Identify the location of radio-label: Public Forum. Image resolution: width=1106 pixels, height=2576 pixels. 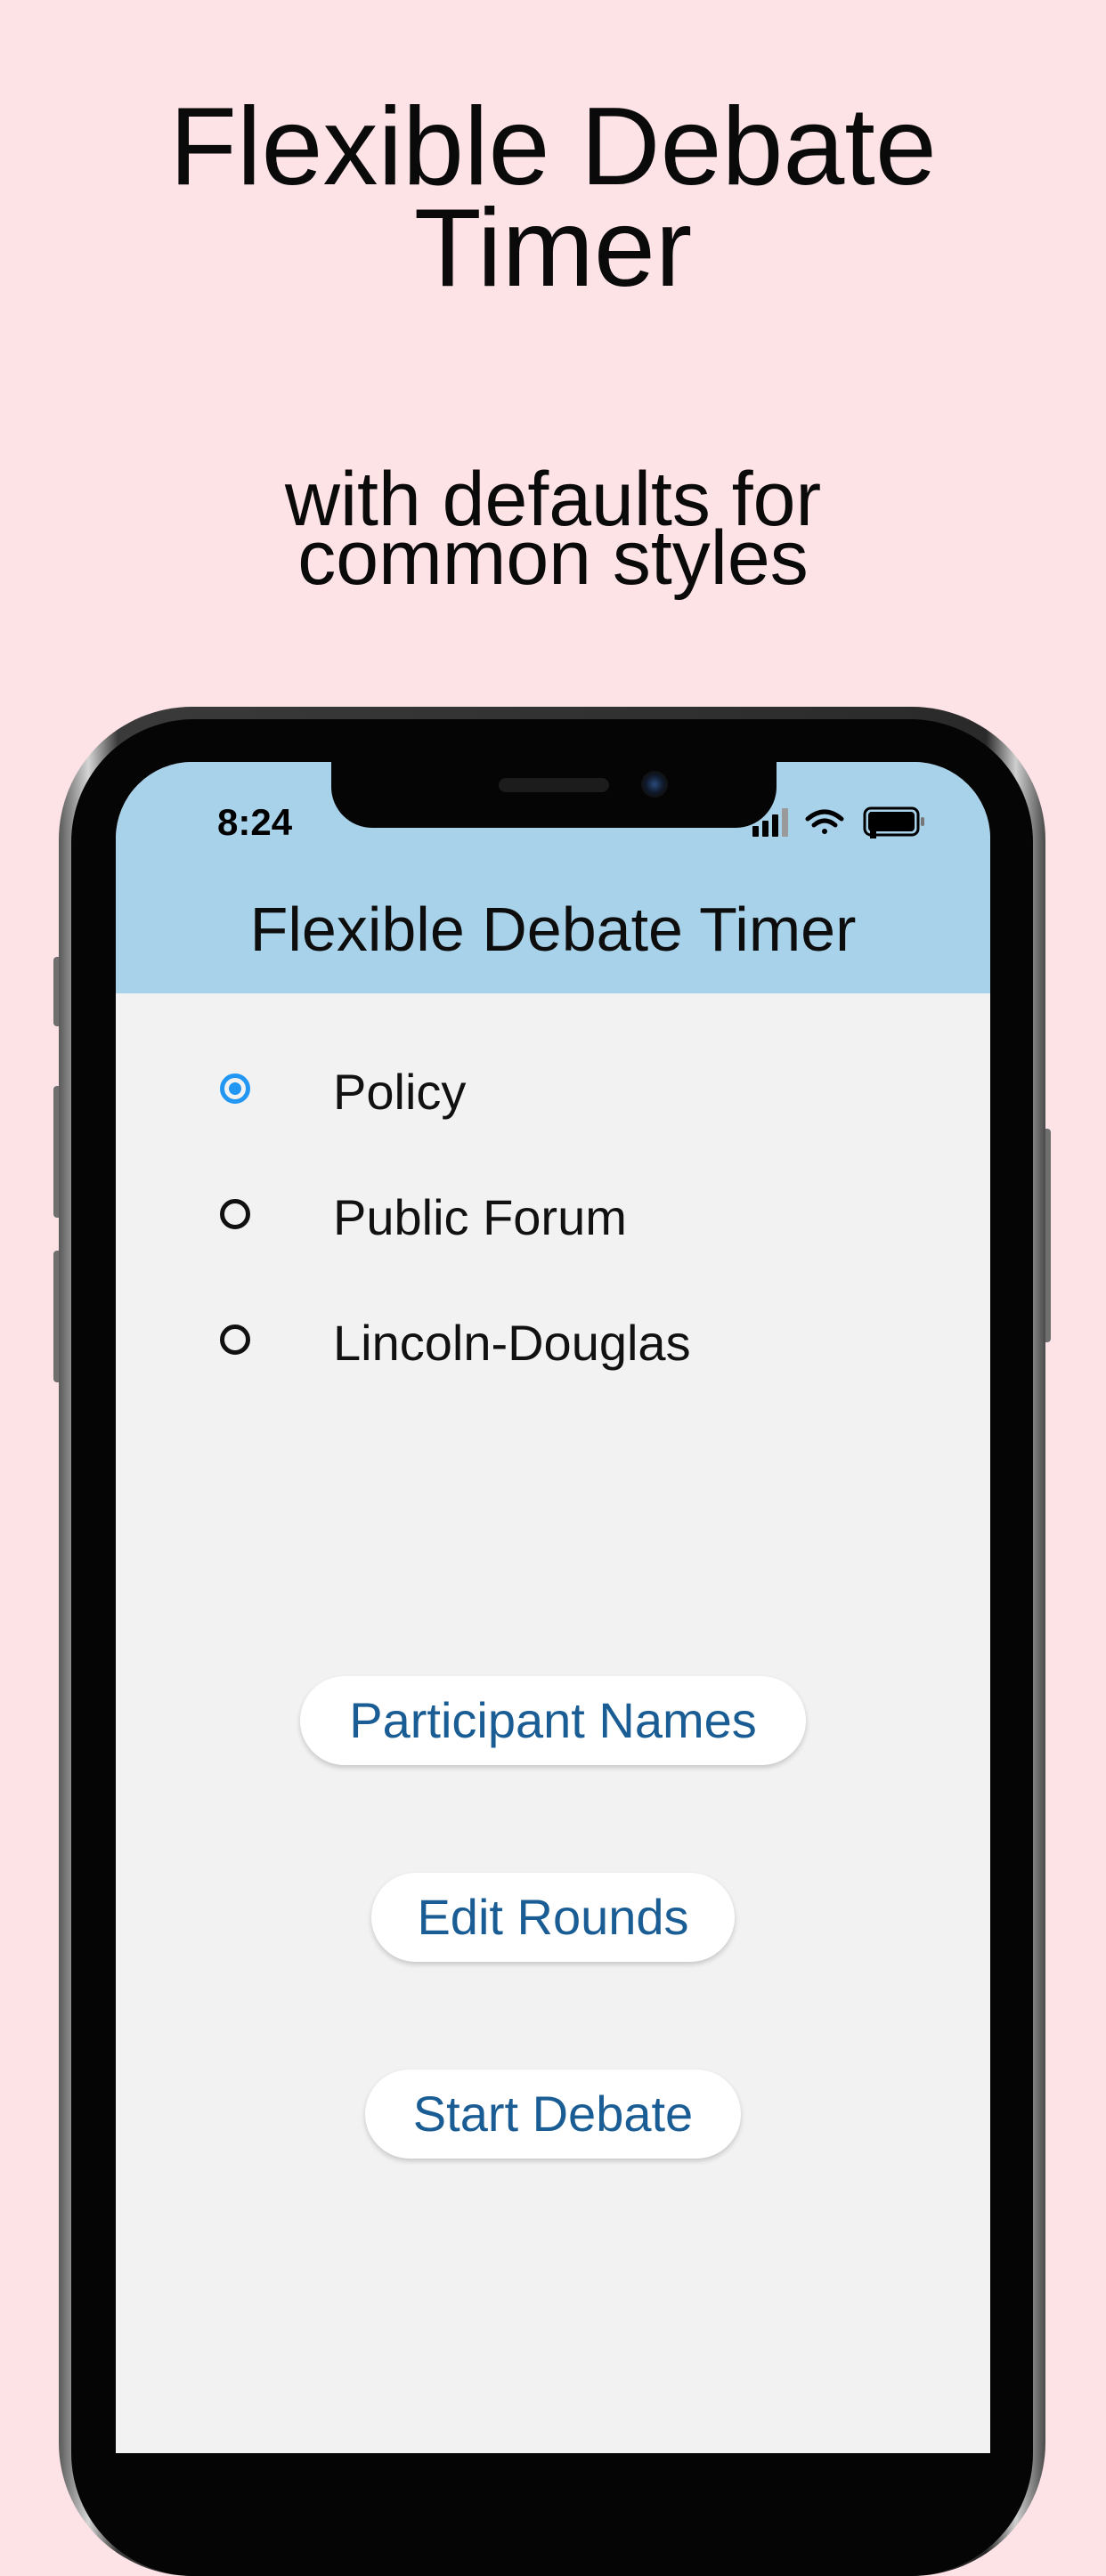
(480, 1217).